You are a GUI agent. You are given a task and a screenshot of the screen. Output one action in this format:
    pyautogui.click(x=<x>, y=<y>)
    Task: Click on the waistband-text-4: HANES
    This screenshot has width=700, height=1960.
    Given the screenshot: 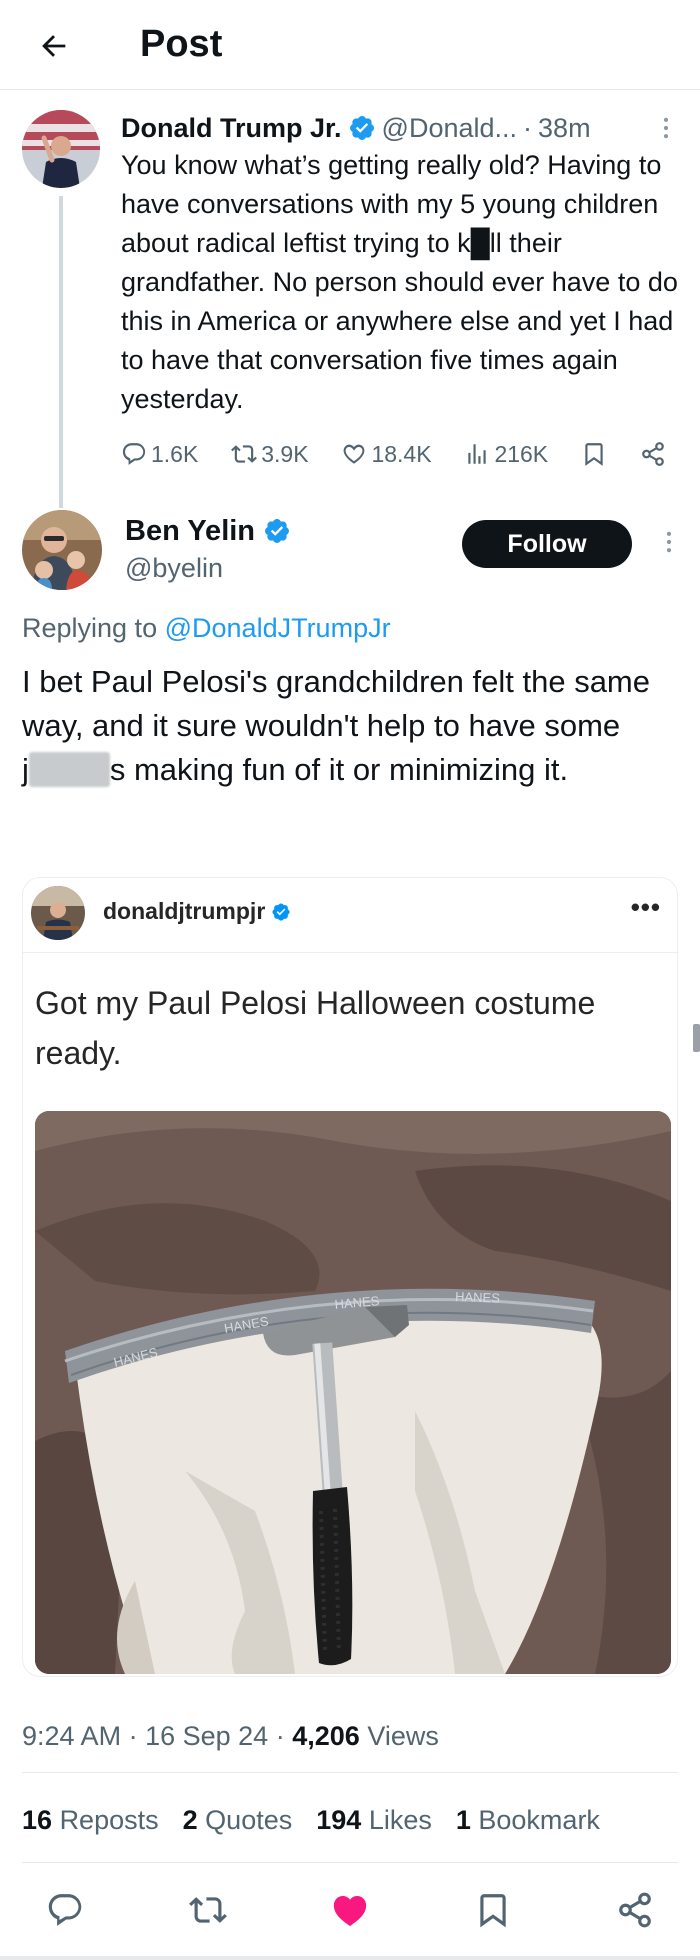 What is the action you would take?
    pyautogui.click(x=478, y=1297)
    